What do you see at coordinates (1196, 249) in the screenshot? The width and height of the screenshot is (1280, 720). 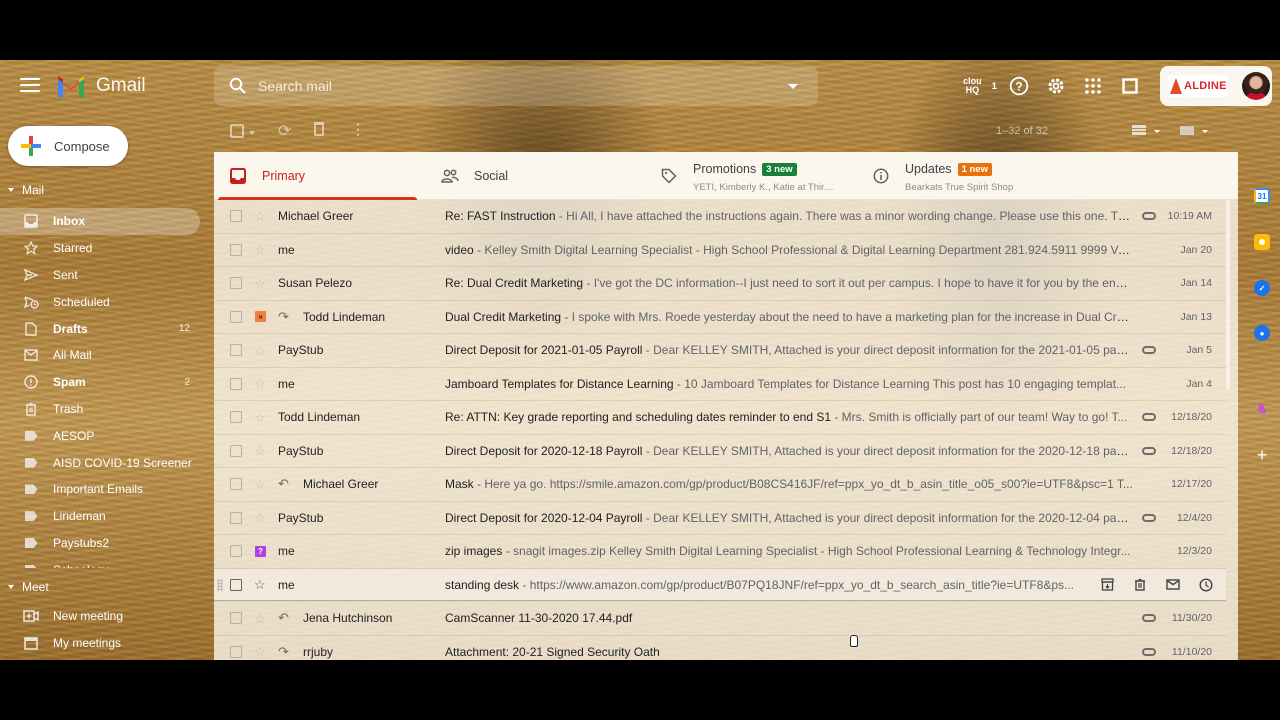 I see `received-date: Jan 20` at bounding box center [1196, 249].